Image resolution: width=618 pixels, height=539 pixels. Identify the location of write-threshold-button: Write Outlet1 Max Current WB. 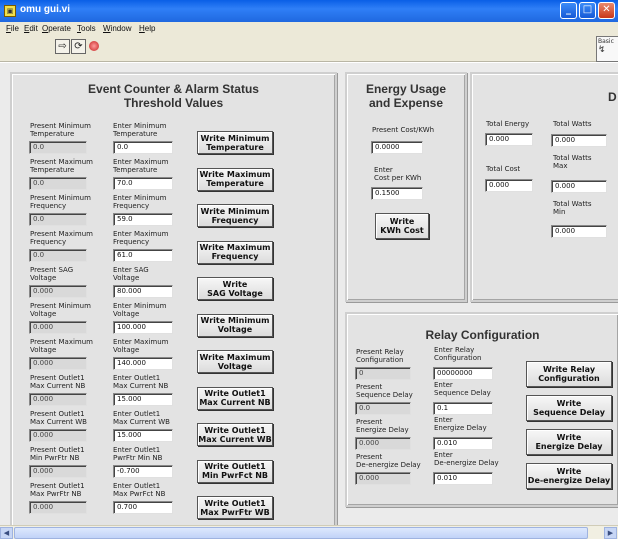
(235, 434).